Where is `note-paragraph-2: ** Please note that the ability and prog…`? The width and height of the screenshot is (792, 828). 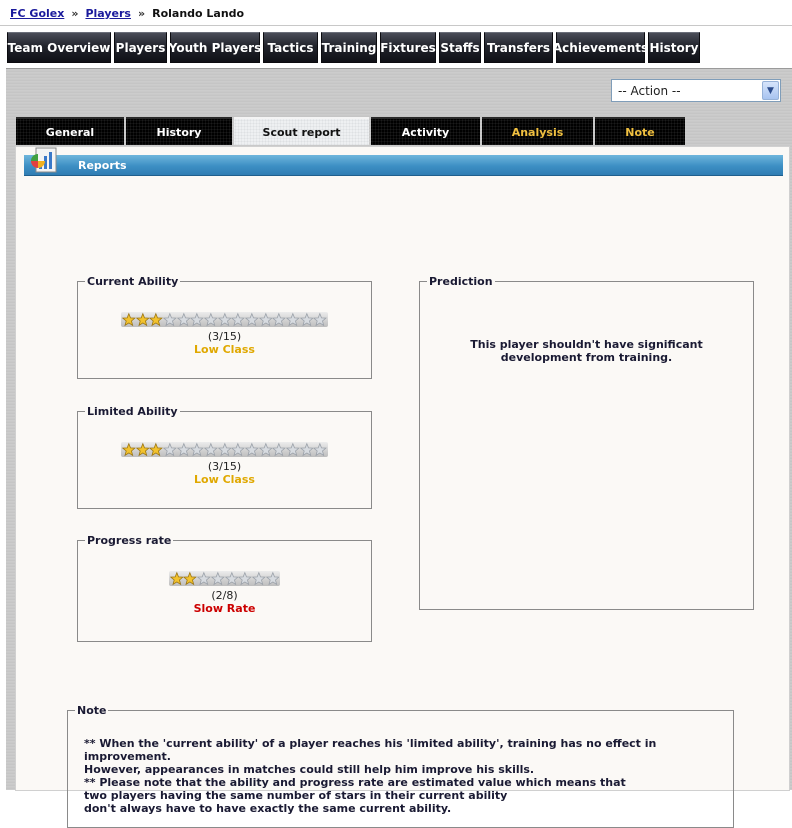
note-paragraph-2: ** Please note that the ability and prog… is located at coordinates (355, 795).